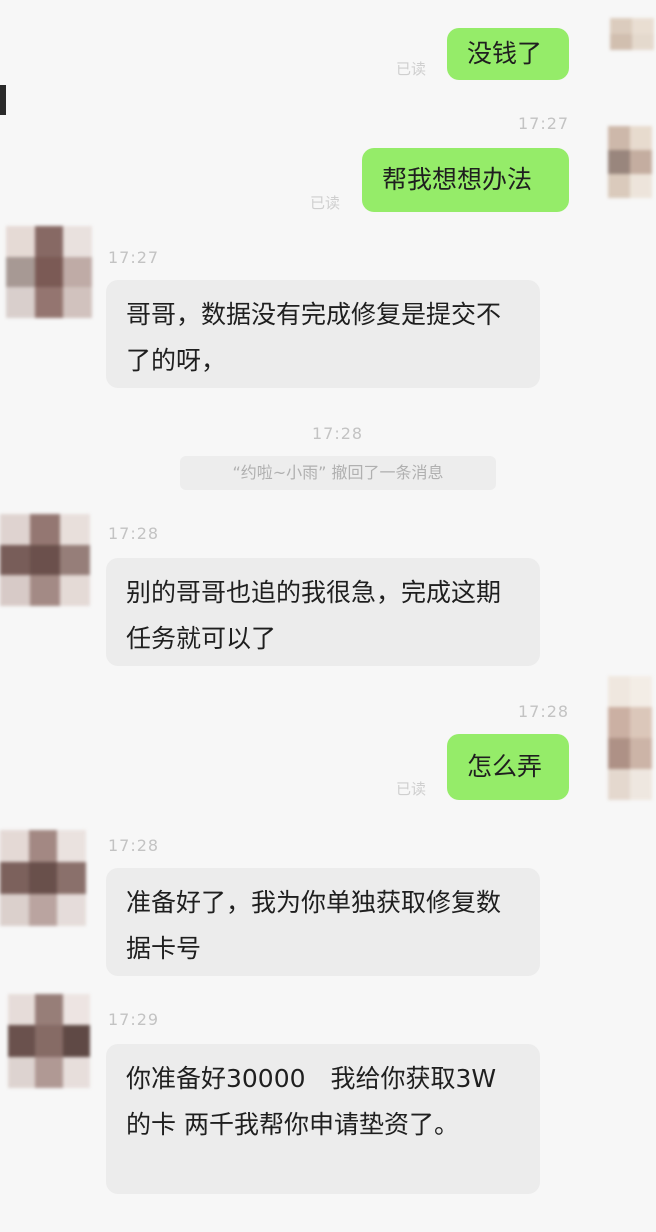 This screenshot has width=656, height=1232. What do you see at coordinates (338, 473) in the screenshot?
I see `recall-notice: “约啦~小雨” 撤回了一条消息` at bounding box center [338, 473].